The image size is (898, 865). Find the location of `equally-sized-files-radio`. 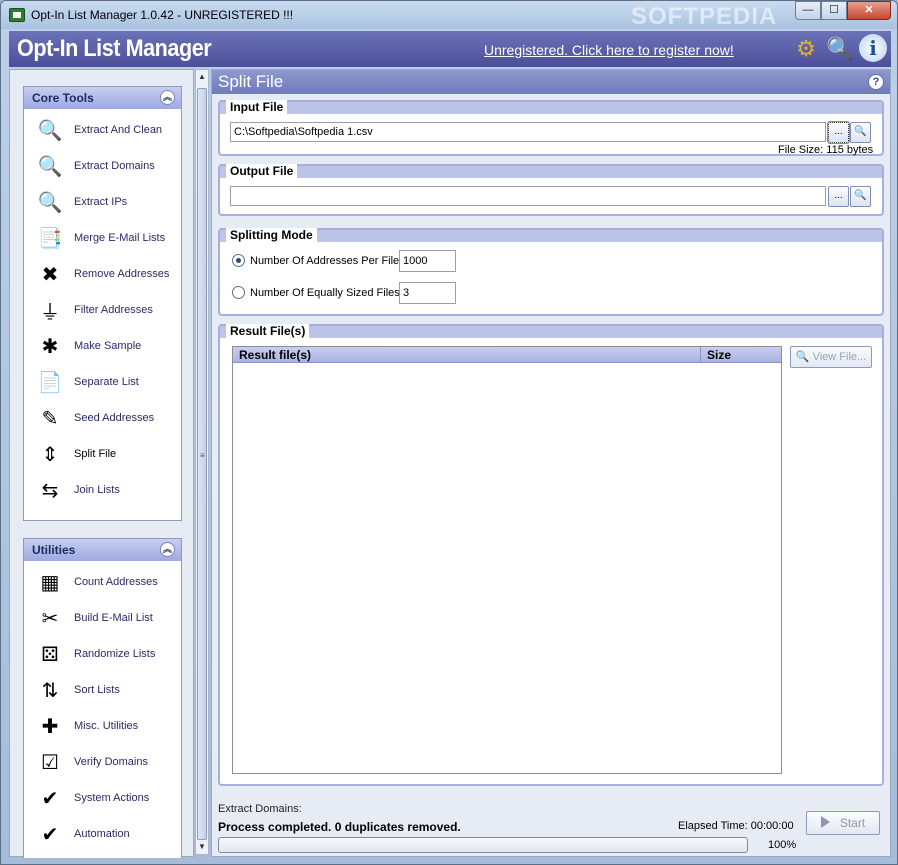

equally-sized-files-radio is located at coordinates (238, 292).